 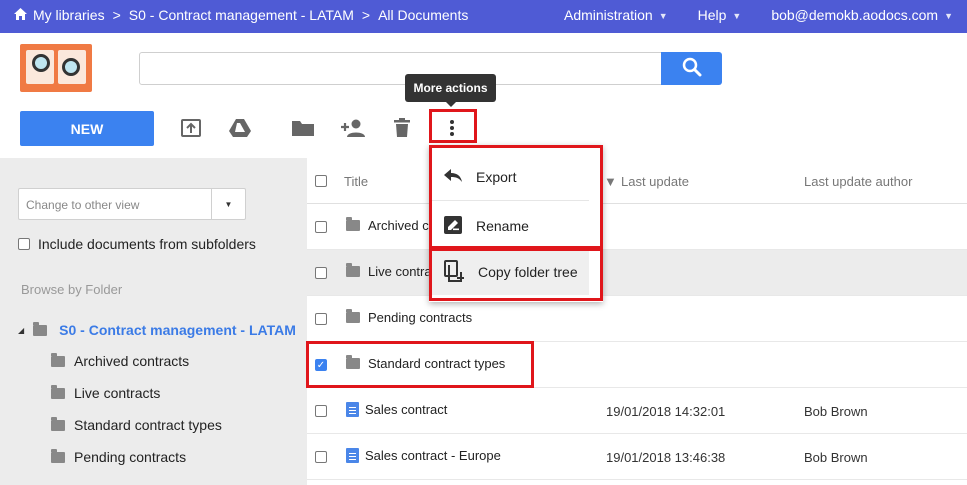 I want to click on view-selector: Change to other view ▼, so click(x=132, y=204).